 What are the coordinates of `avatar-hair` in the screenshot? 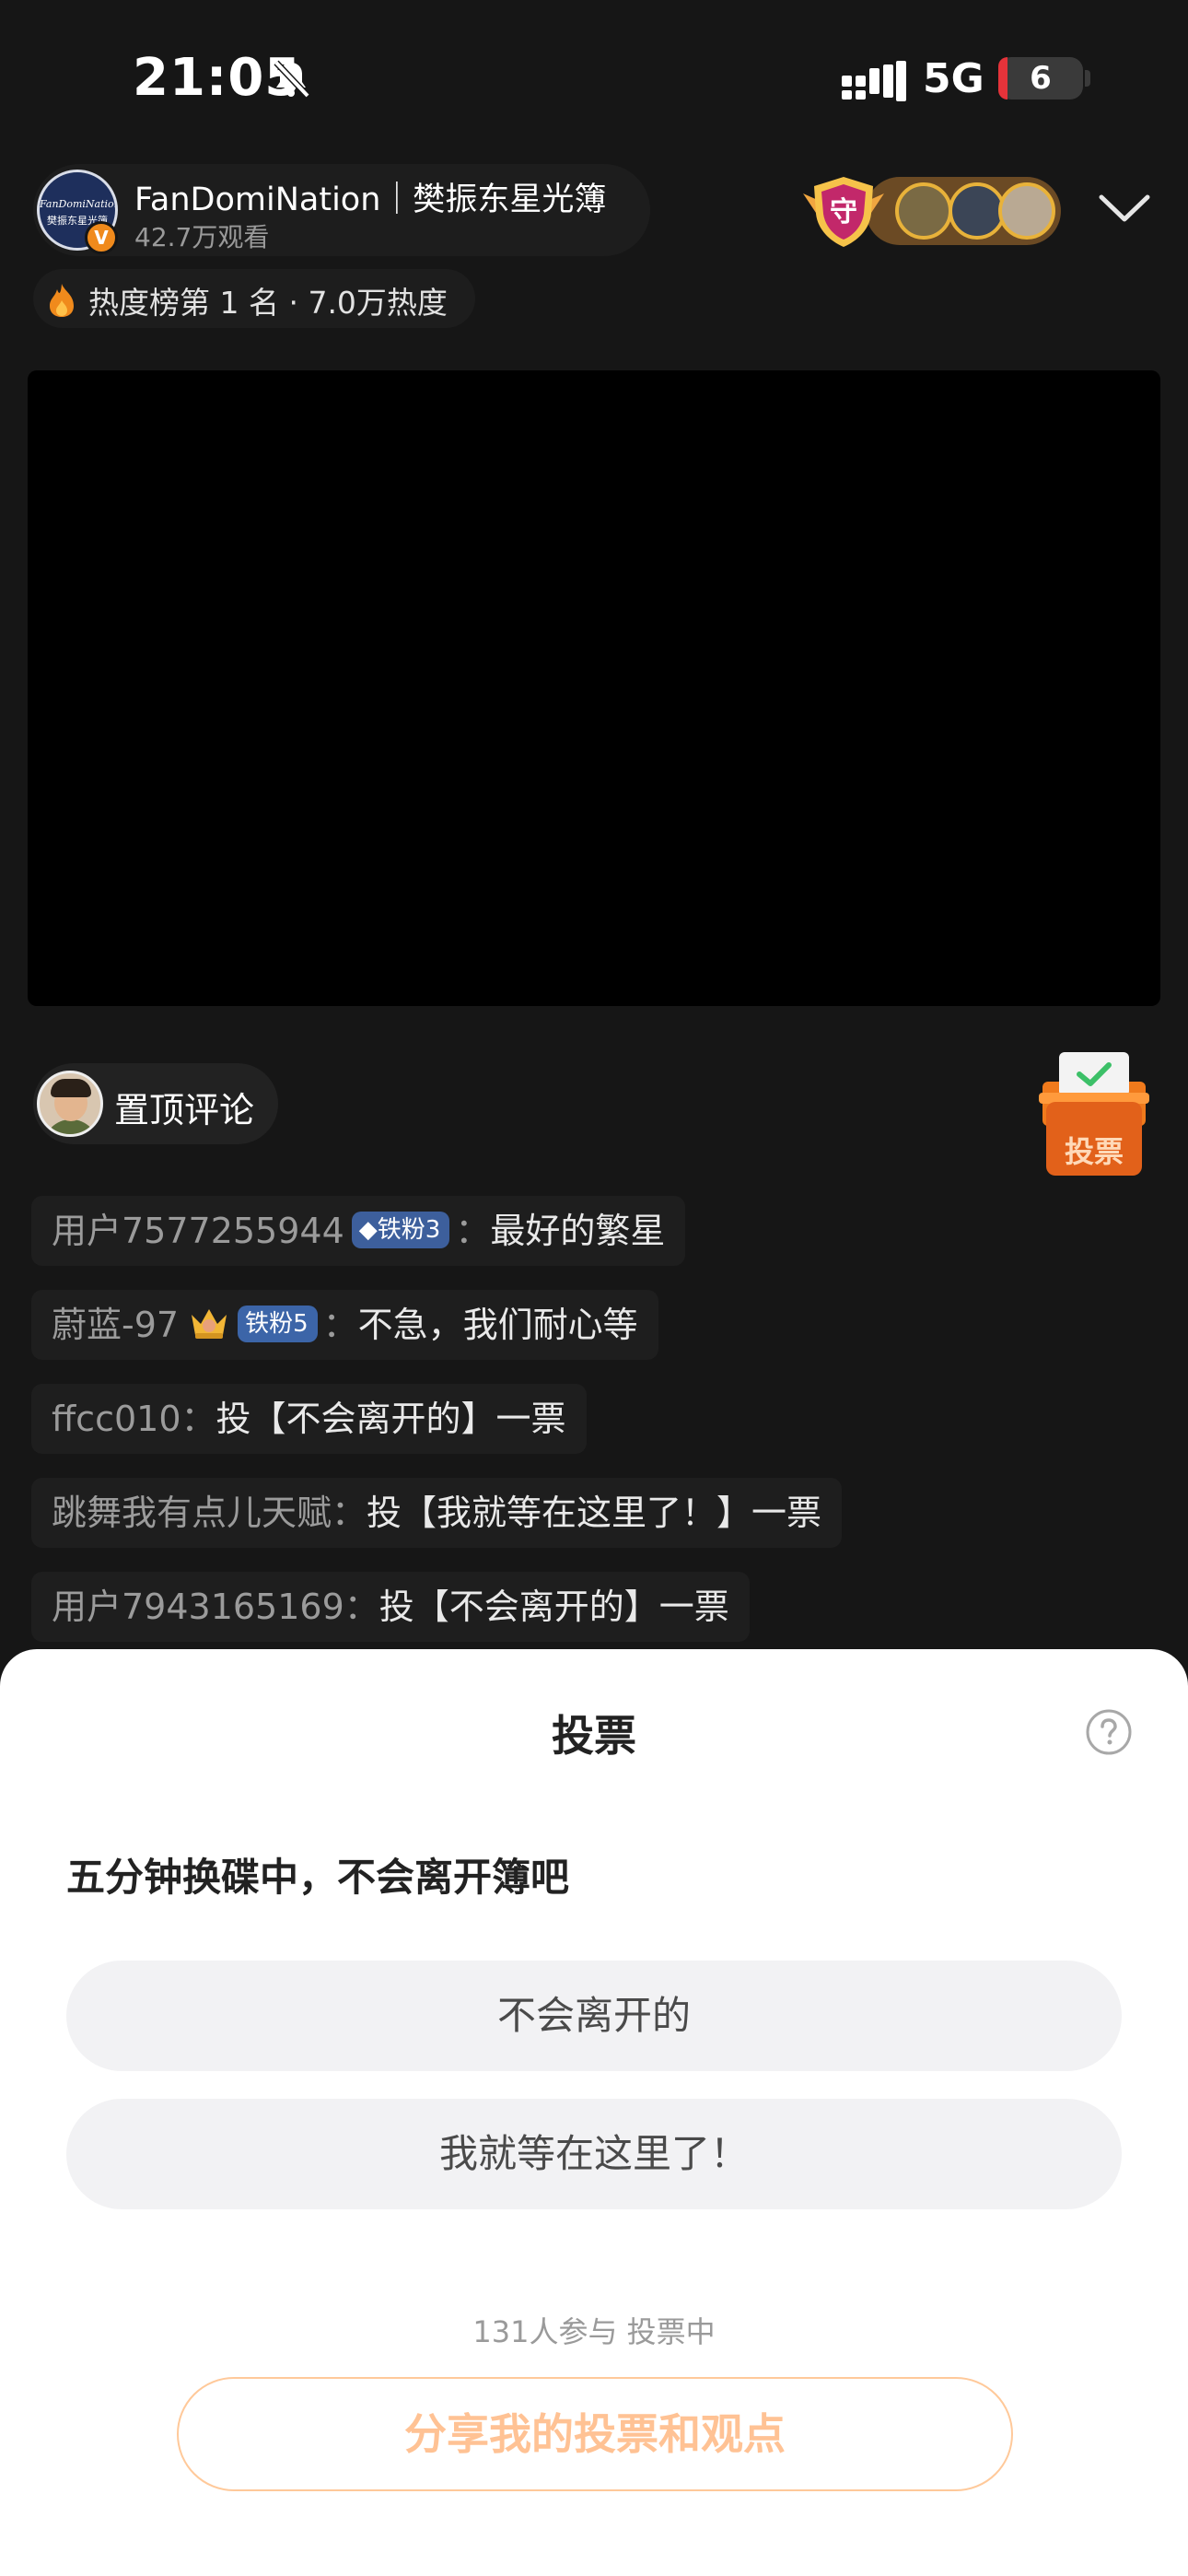 It's located at (71, 1088).